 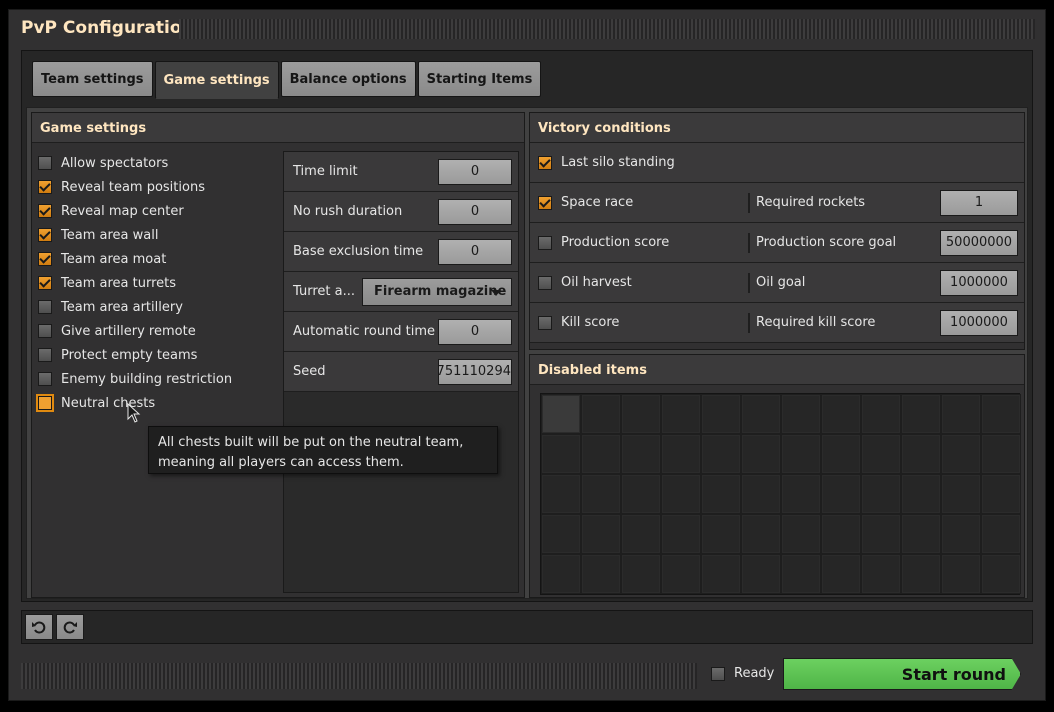 I want to click on undo-button, so click(x=39, y=627).